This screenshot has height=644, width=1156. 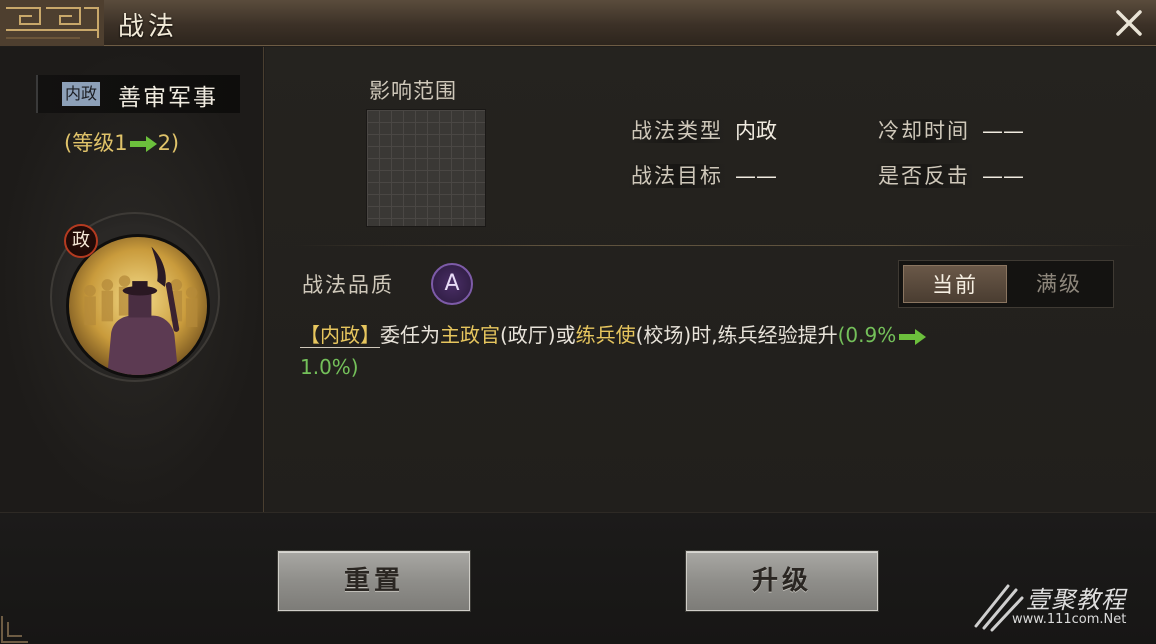 I want to click on description-text-3: (校场)时,练兵经验提升, so click(x=736, y=335).